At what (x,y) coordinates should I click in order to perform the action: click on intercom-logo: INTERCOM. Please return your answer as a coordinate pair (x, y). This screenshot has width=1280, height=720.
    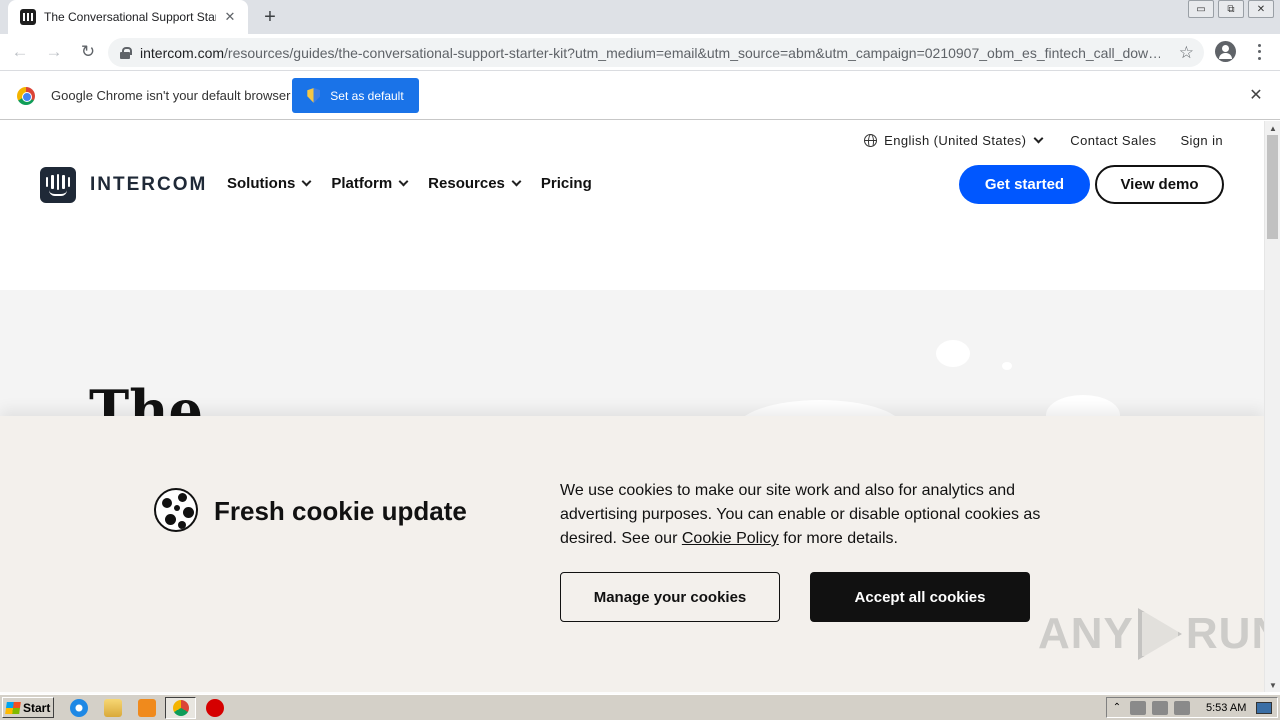
    Looking at the image, I should click on (123, 185).